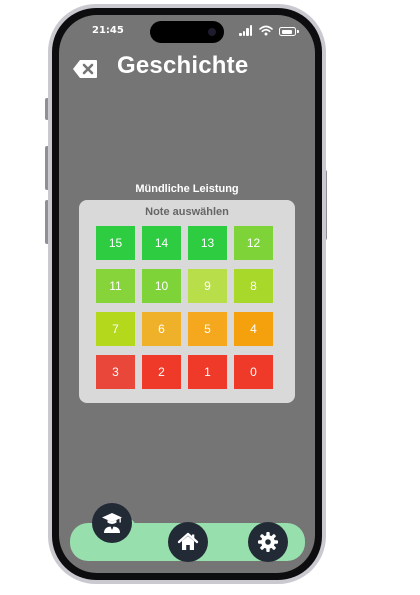  I want to click on front-camera, so click(212, 32).